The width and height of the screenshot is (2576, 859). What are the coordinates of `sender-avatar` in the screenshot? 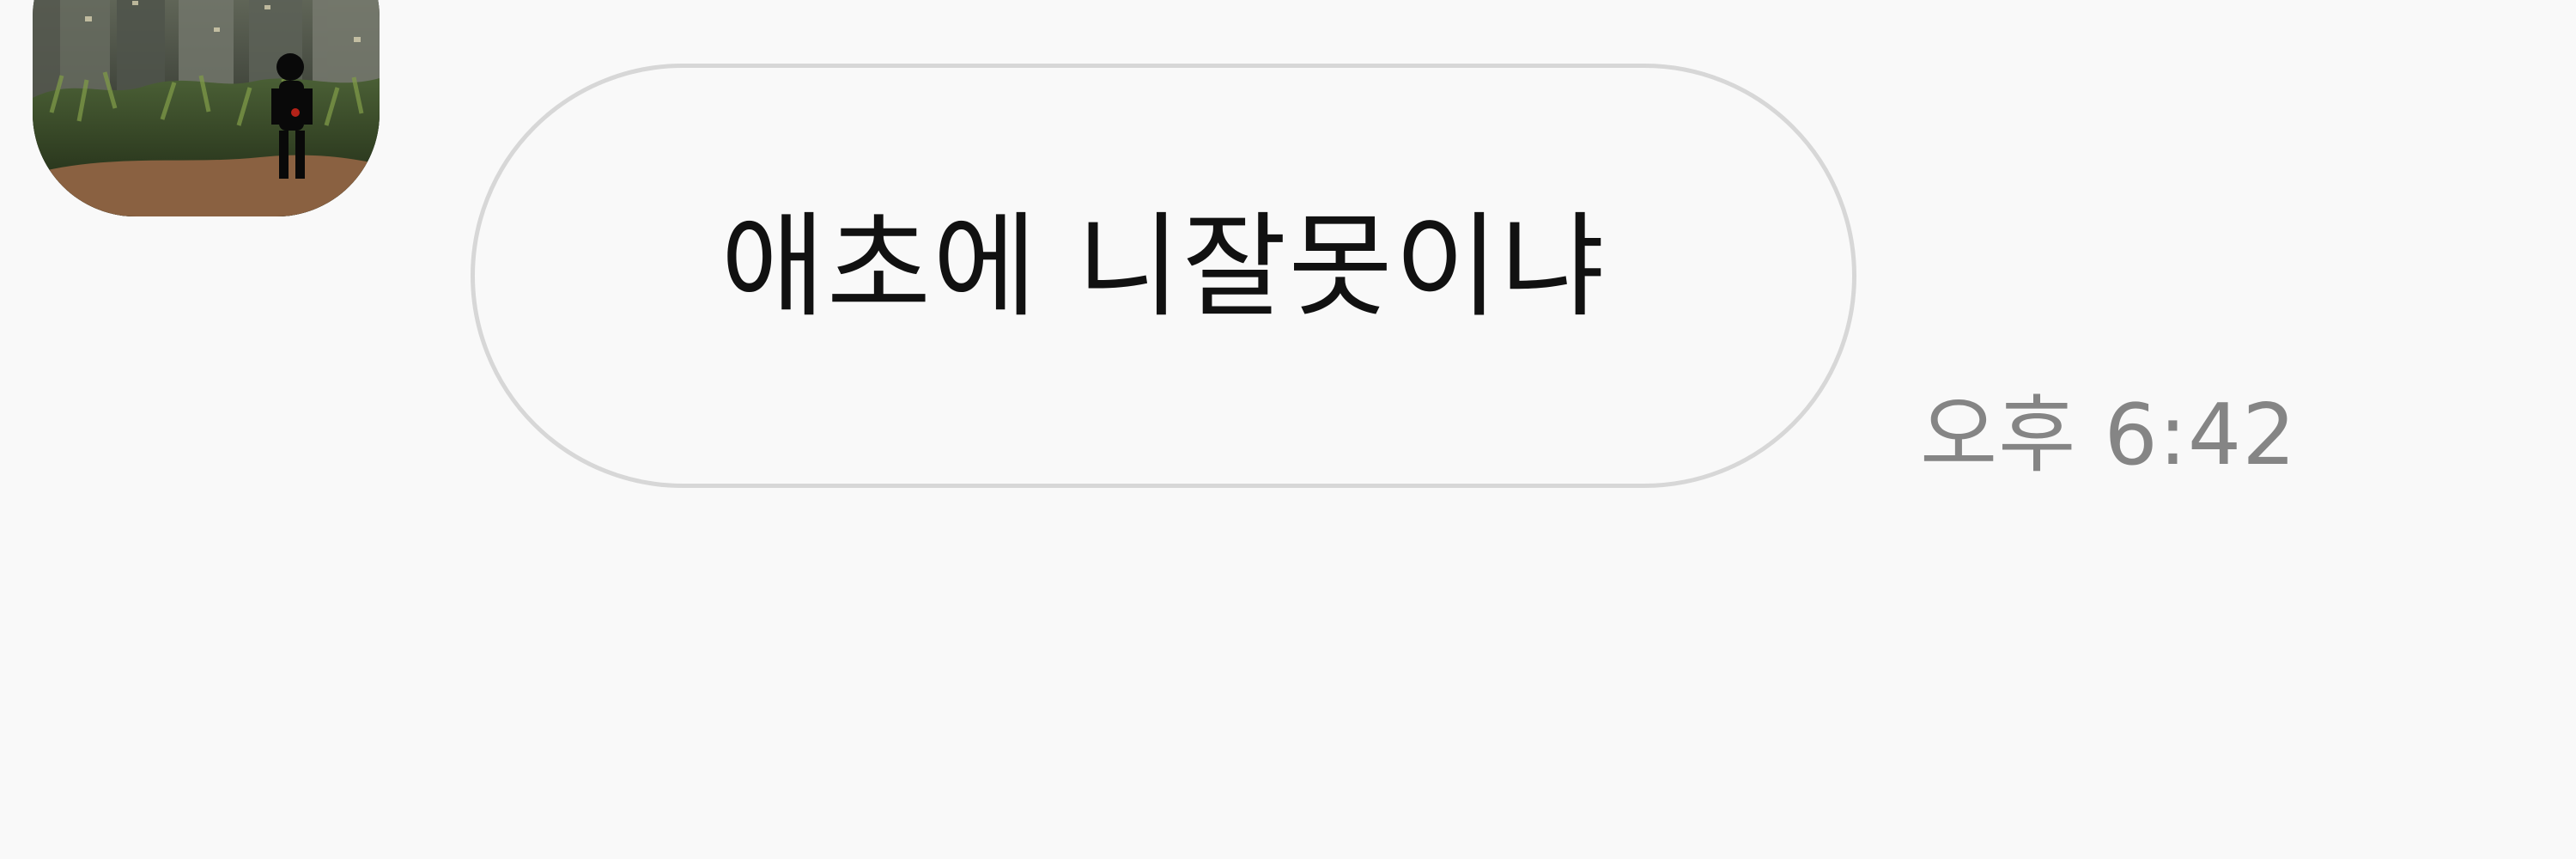 It's located at (207, 108).